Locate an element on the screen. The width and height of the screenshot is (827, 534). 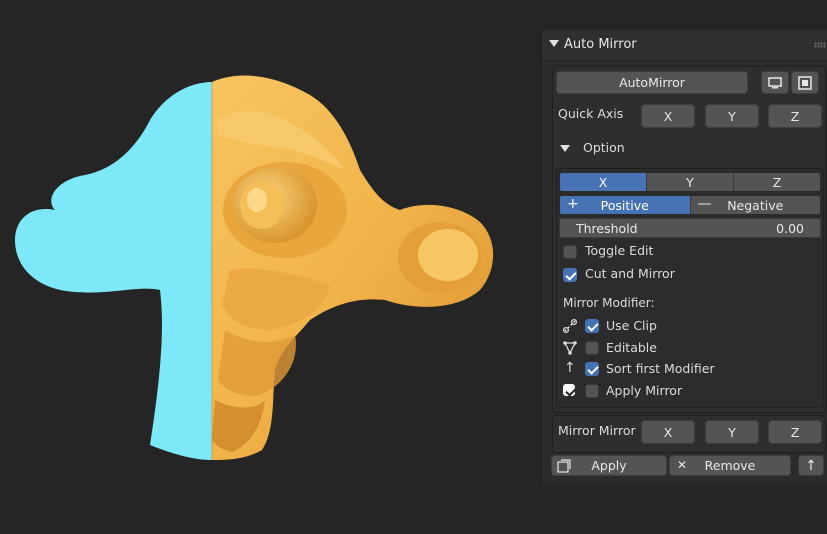
panel-header: Auto Mirror is located at coordinates (684, 45).